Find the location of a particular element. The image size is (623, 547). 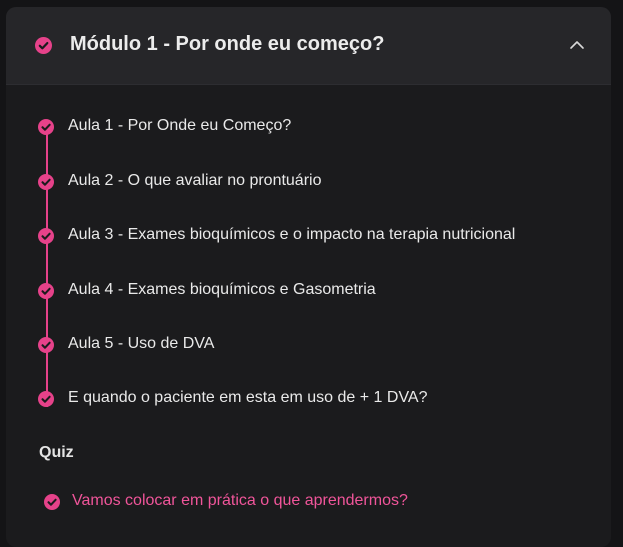

lesson-item: Aula 1 - Por Onde eu Começo? is located at coordinates (306, 127).